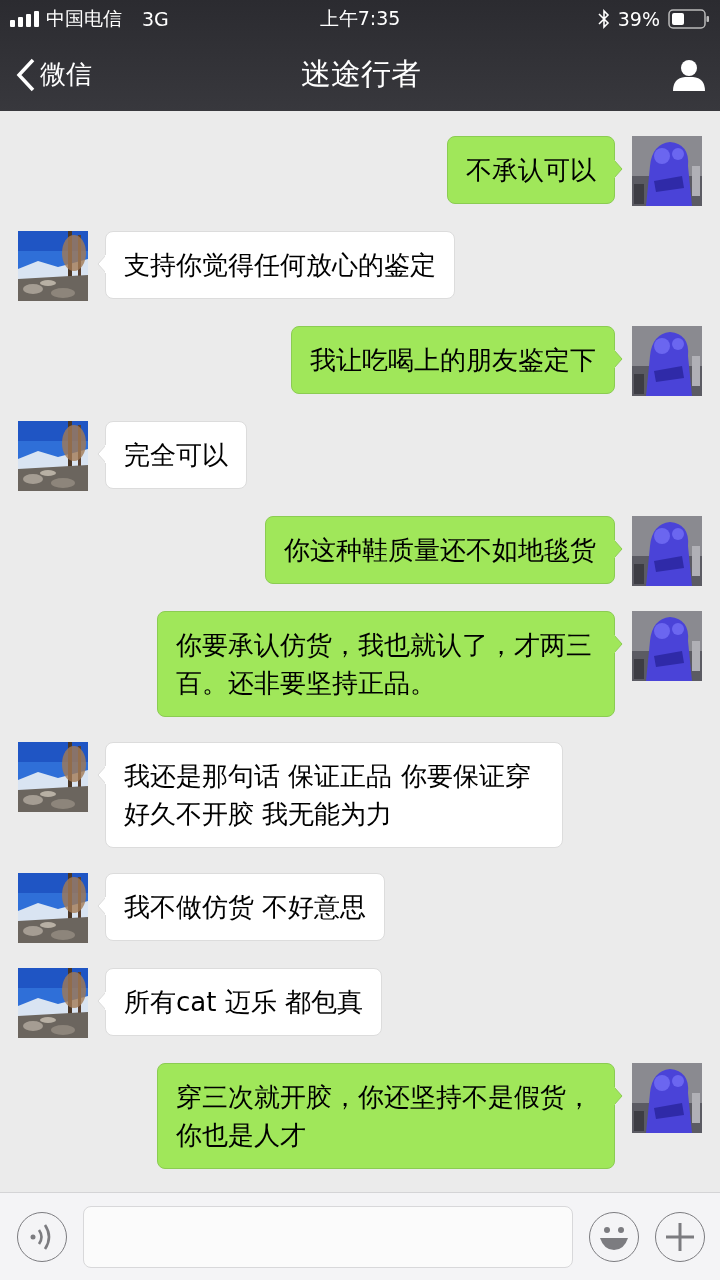 This screenshot has width=720, height=1280. What do you see at coordinates (328, 1236) in the screenshot?
I see `message-input` at bounding box center [328, 1236].